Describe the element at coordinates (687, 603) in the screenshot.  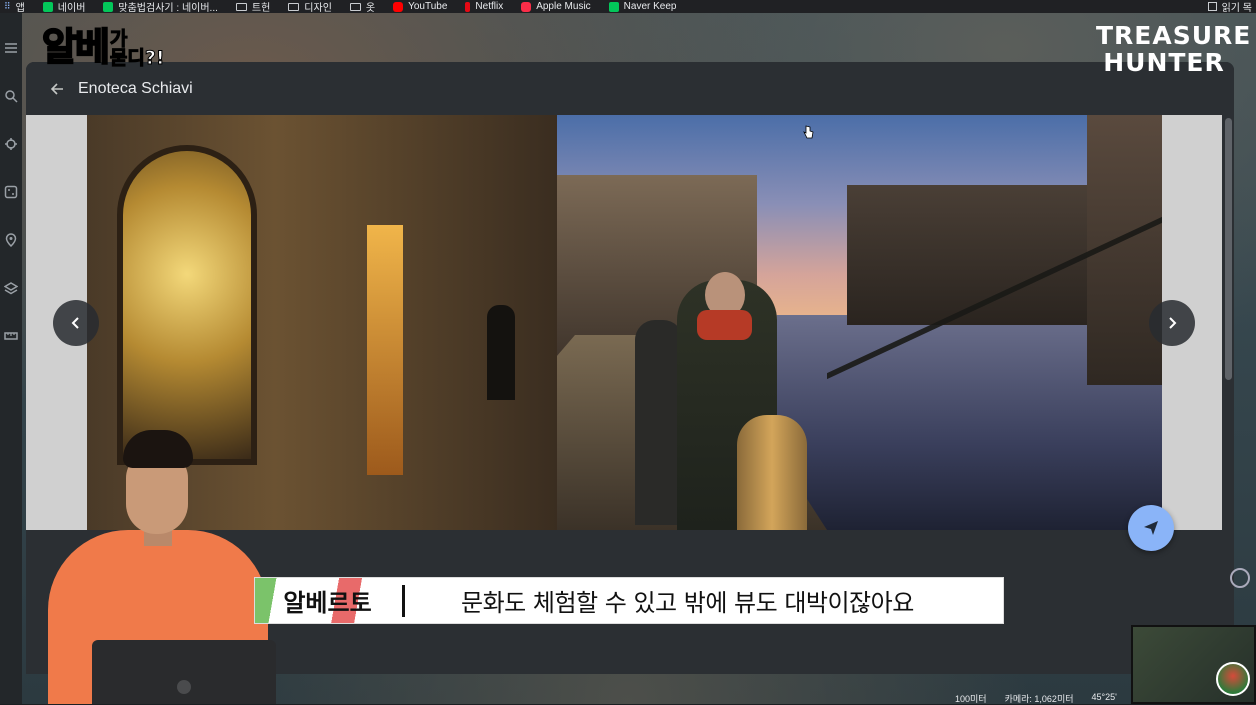
I see `subtitle-text: 문화도 체험할 수 있고 밖에 뷰도 대박이잖아요` at that location.